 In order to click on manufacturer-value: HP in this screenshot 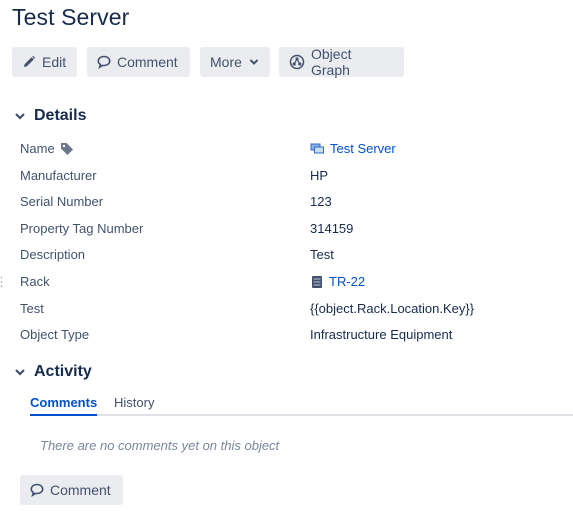, I will do `click(319, 175)`.